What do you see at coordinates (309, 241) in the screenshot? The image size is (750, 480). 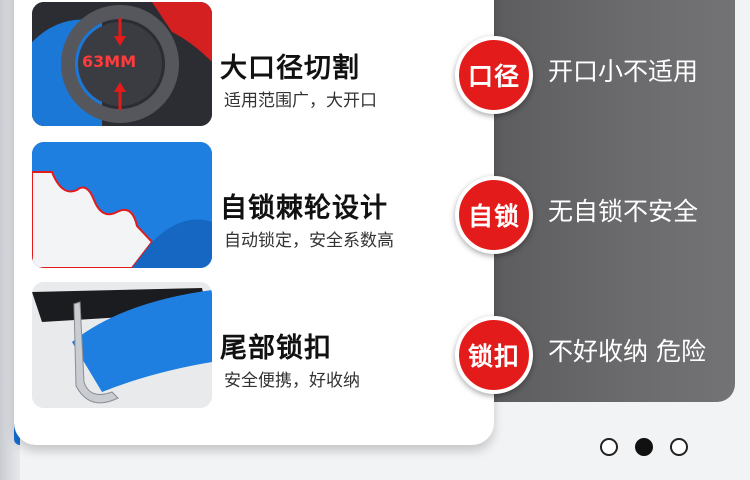 I see `feature-subtitle: 自动锁定，安全系数高` at bounding box center [309, 241].